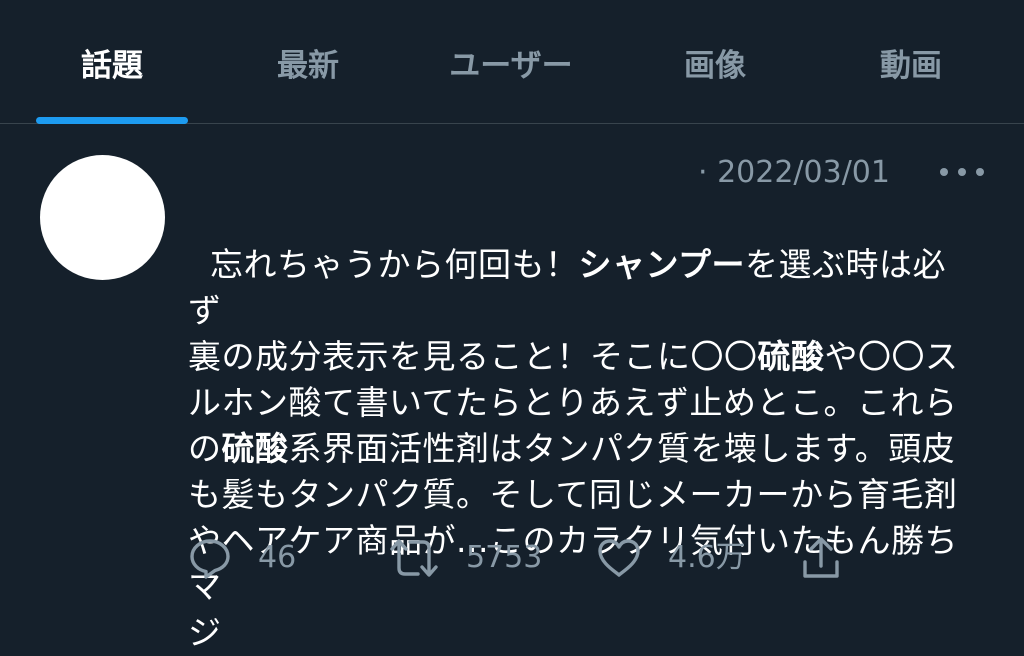 Image resolution: width=1024 pixels, height=656 pixels. Describe the element at coordinates (794, 173) in the screenshot. I see `tweet-date: · 2022/03/01` at that location.